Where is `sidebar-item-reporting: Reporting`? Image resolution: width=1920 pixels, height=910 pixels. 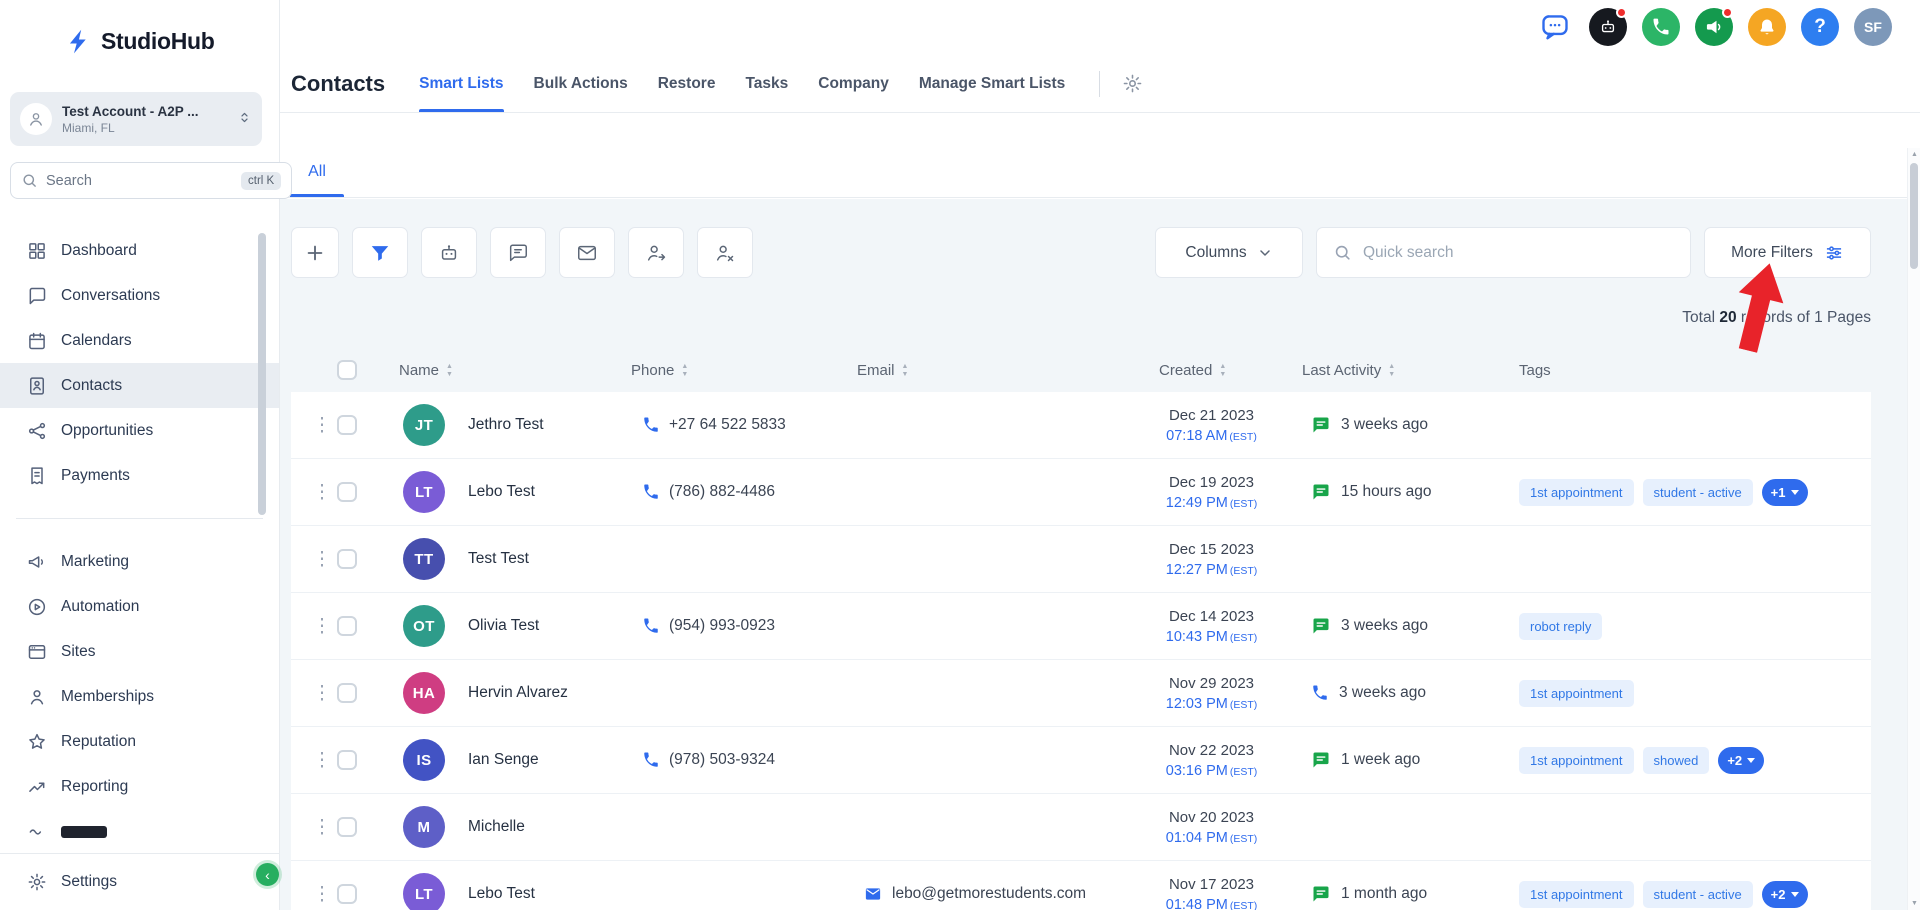
sidebar-item-reporting: Reporting is located at coordinates (139, 786).